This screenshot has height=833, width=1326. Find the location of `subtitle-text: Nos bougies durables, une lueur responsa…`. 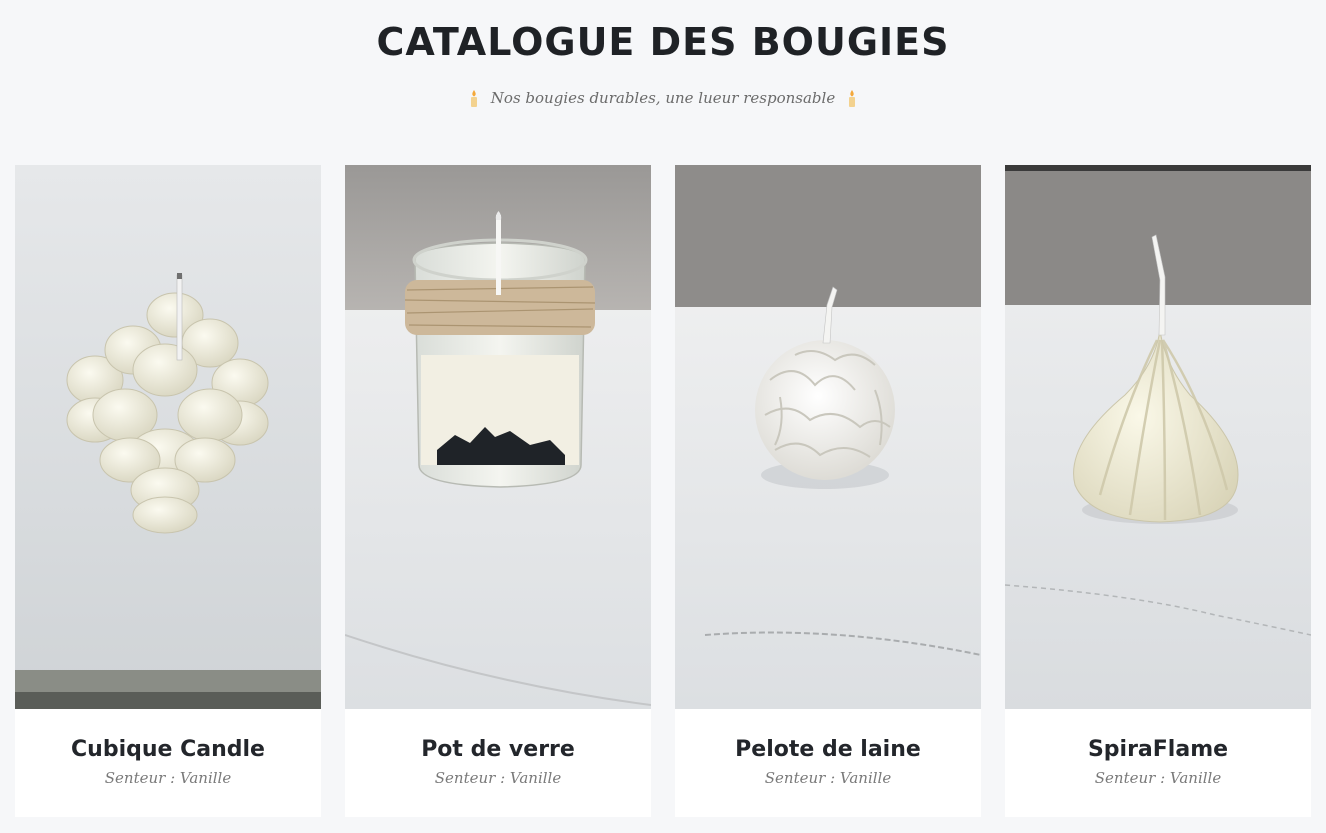

subtitle-text: Nos bougies durables, une lueur responsa… is located at coordinates (663, 98).